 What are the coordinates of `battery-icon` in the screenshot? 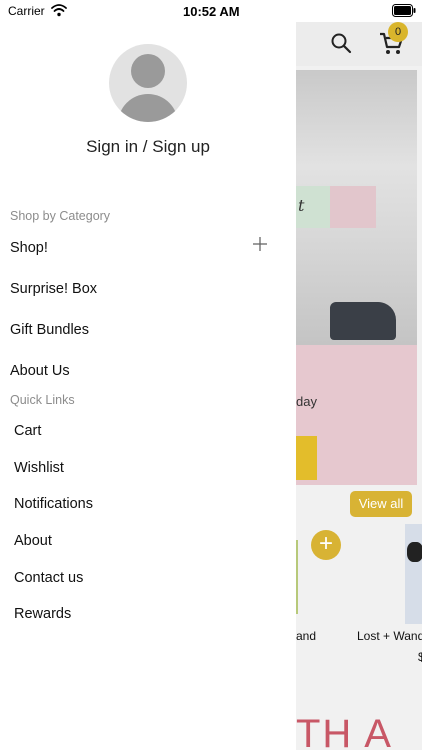 It's located at (404, 10).